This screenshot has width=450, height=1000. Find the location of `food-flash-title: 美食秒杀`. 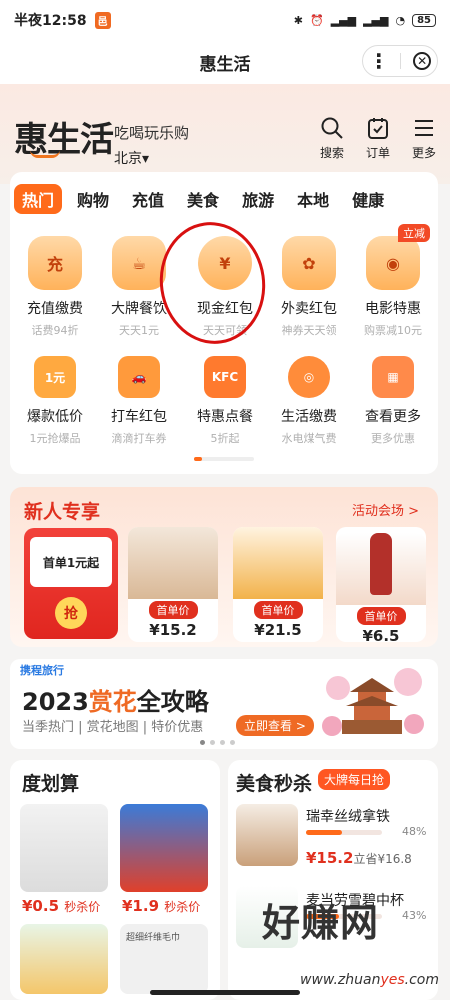

food-flash-title: 美食秒杀 is located at coordinates (274, 784).